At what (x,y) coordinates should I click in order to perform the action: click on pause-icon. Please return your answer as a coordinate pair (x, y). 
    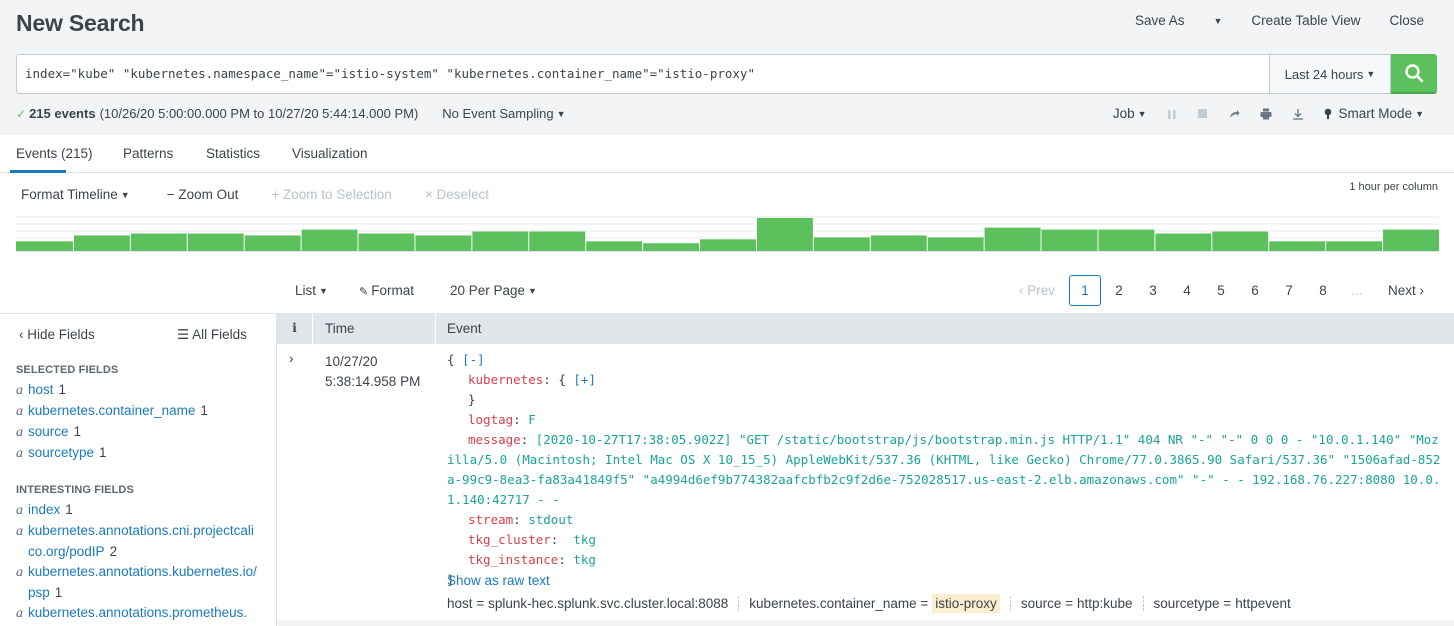
    Looking at the image, I should click on (1172, 114).